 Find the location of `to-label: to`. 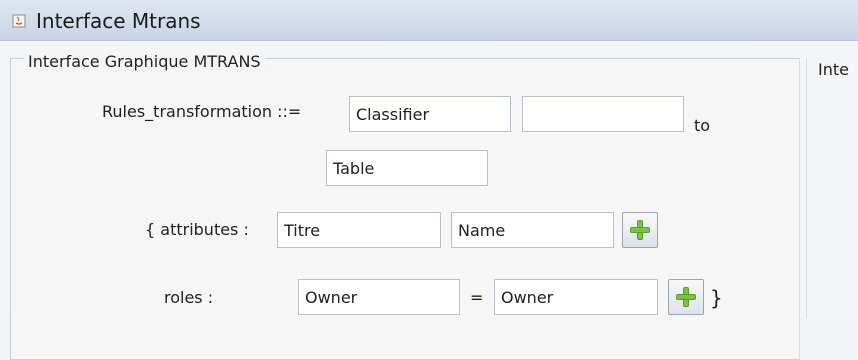

to-label: to is located at coordinates (702, 125).